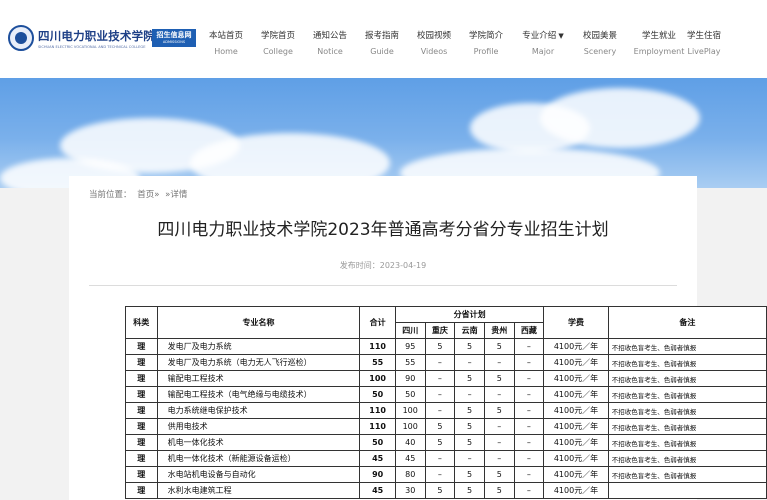  I want to click on nav-label: 专业介绍, so click(539, 36).